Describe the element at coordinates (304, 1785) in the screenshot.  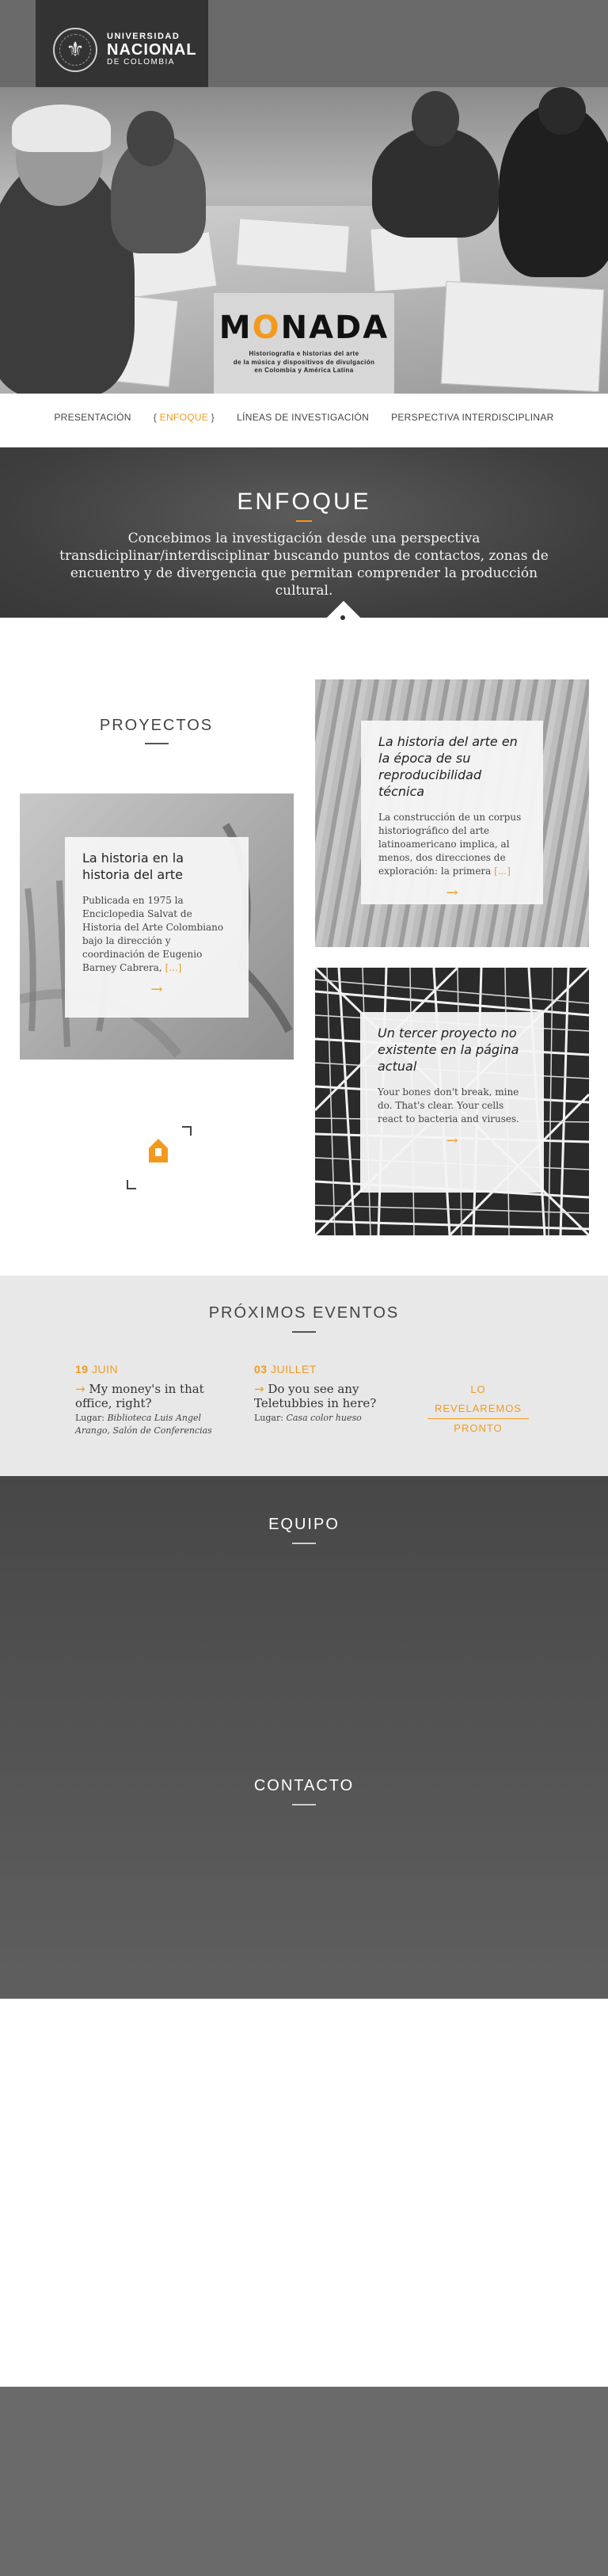
I see `contacto-title: CONTACTO` at that location.